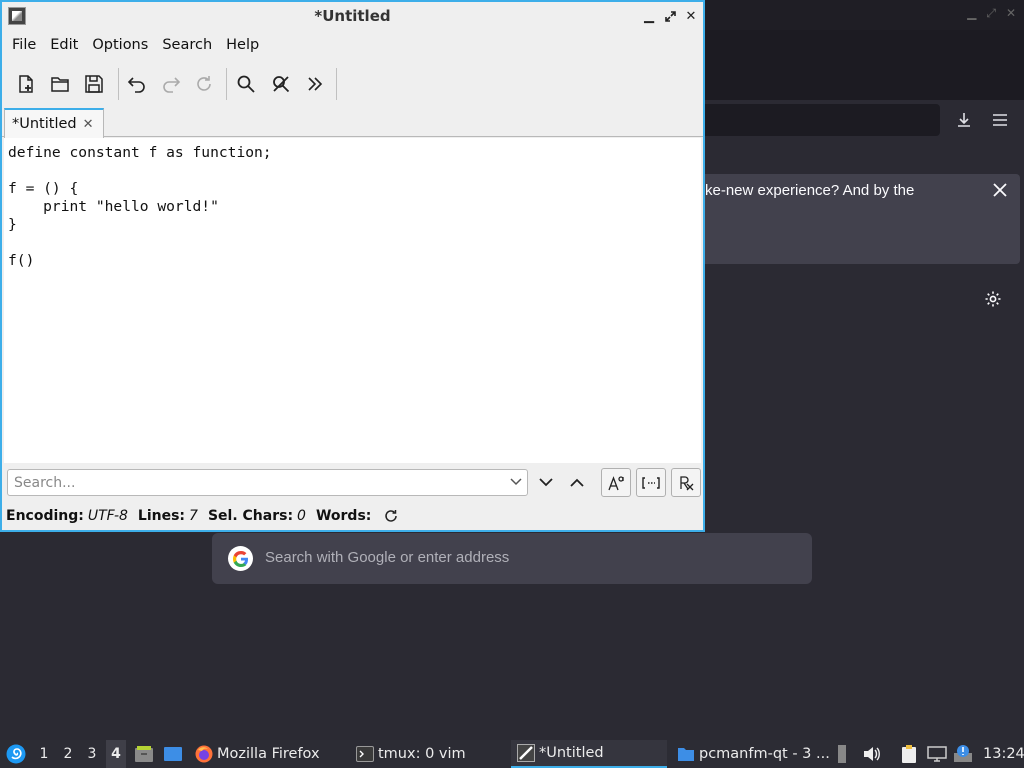 This screenshot has width=1024, height=768. What do you see at coordinates (16, 754) in the screenshot?
I see `start-menu-icon` at bounding box center [16, 754].